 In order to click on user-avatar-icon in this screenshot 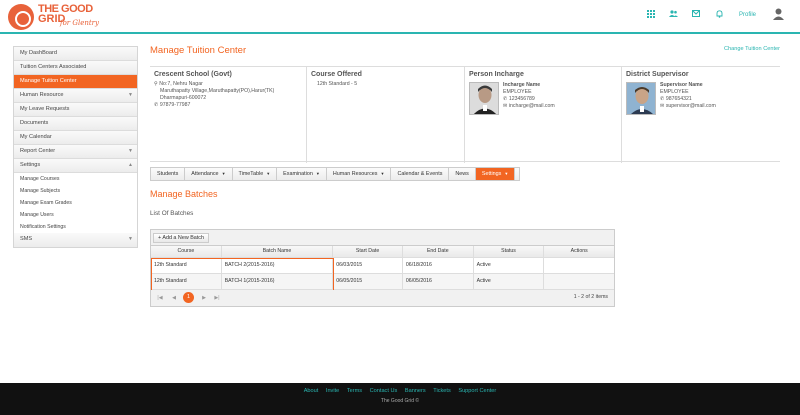, I will do `click(778, 13)`.